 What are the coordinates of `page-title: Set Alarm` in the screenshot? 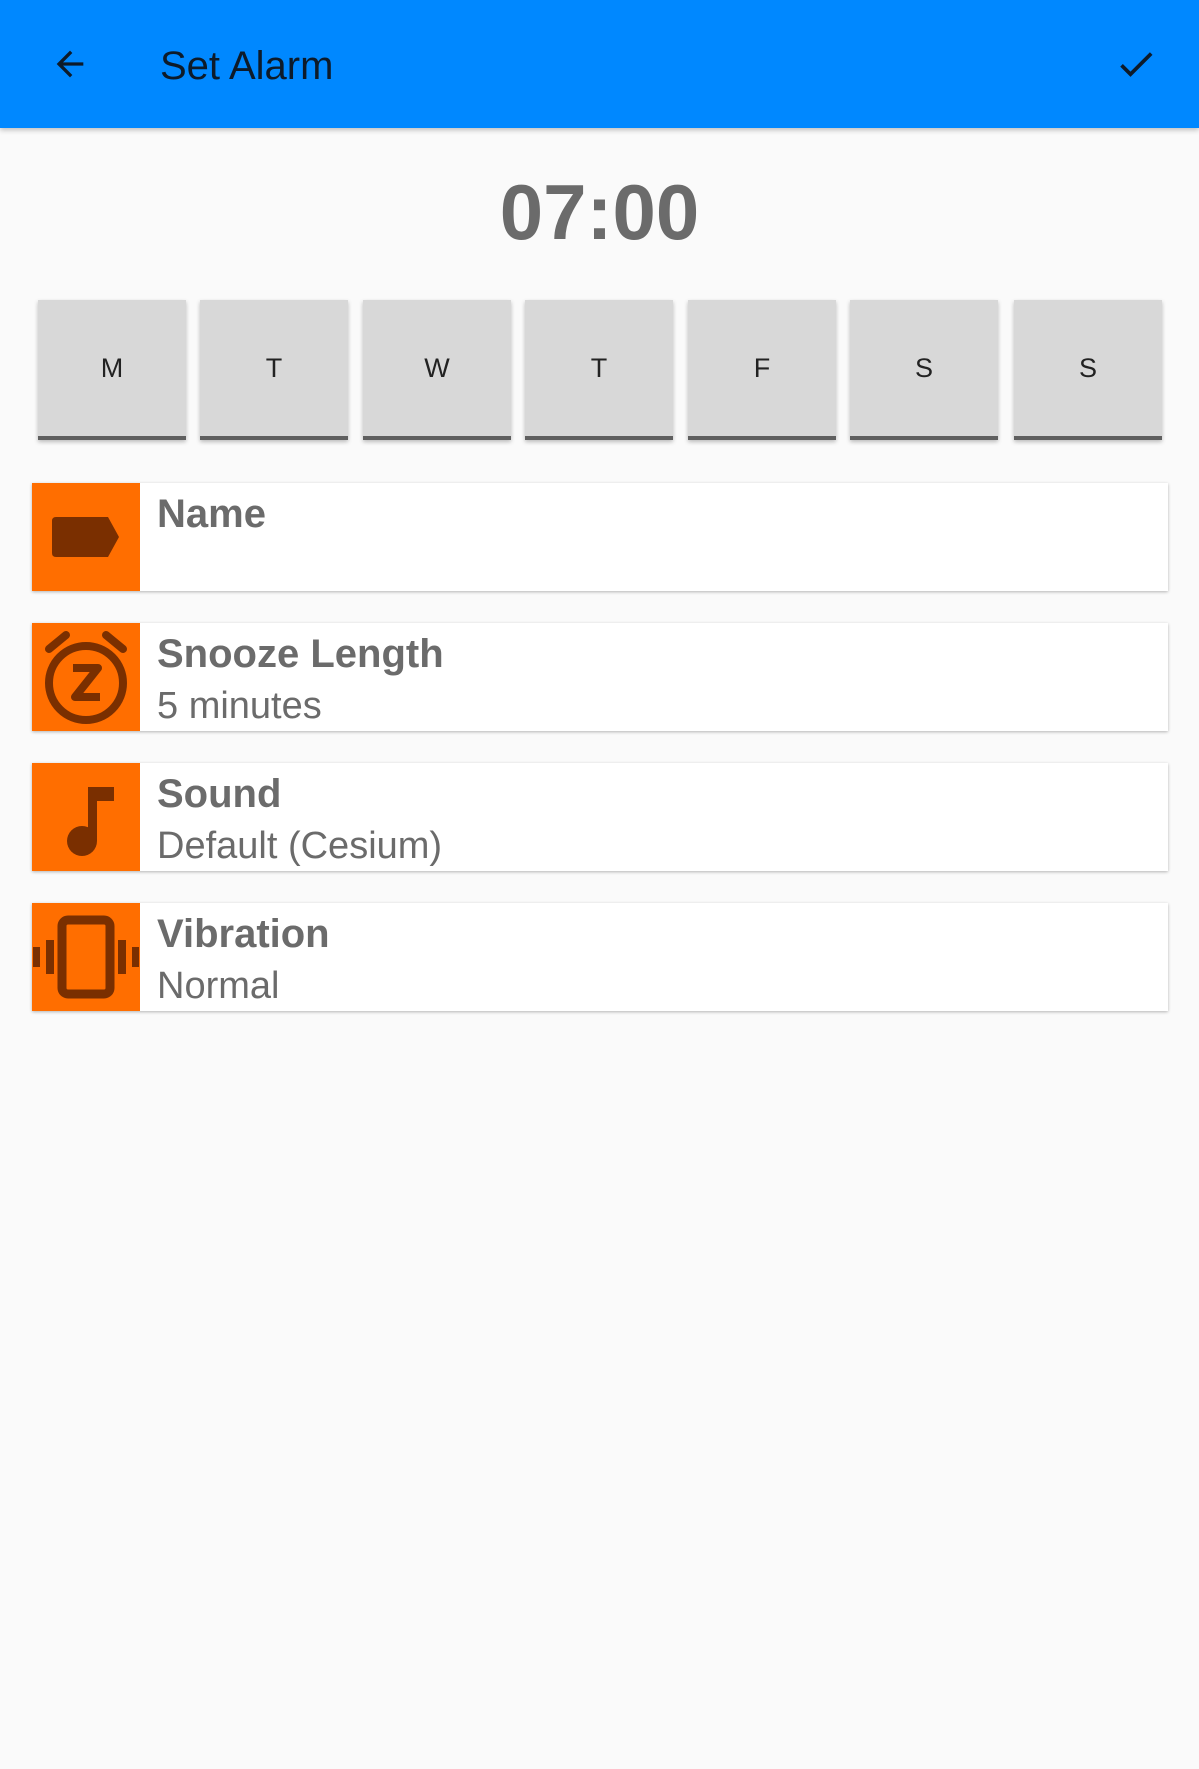 It's located at (247, 66).